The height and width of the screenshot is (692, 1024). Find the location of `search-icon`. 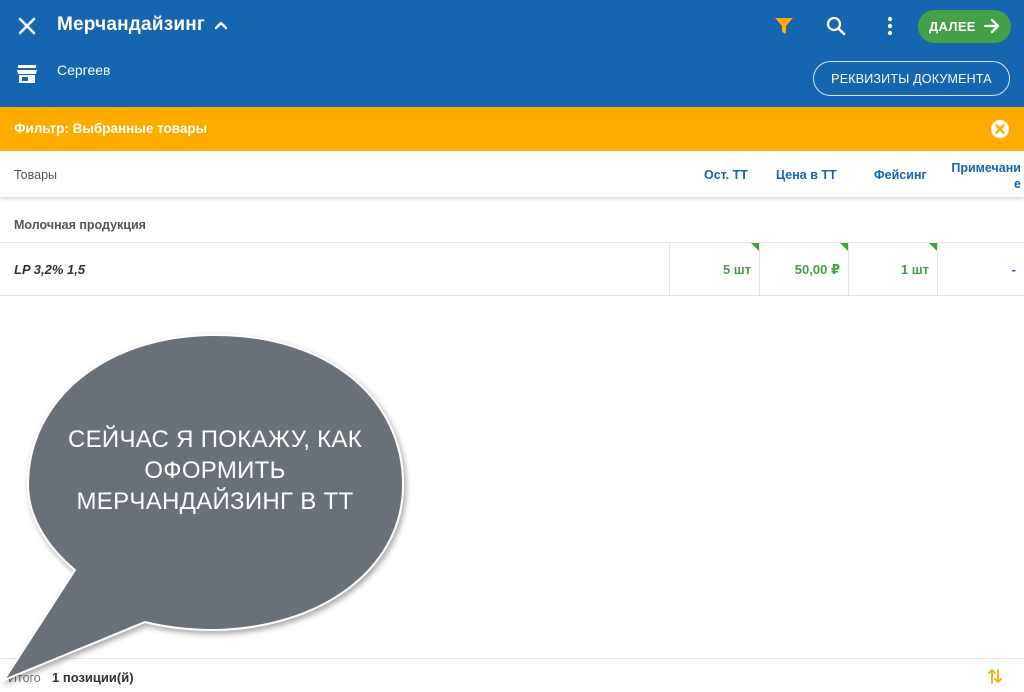

search-icon is located at coordinates (836, 26).